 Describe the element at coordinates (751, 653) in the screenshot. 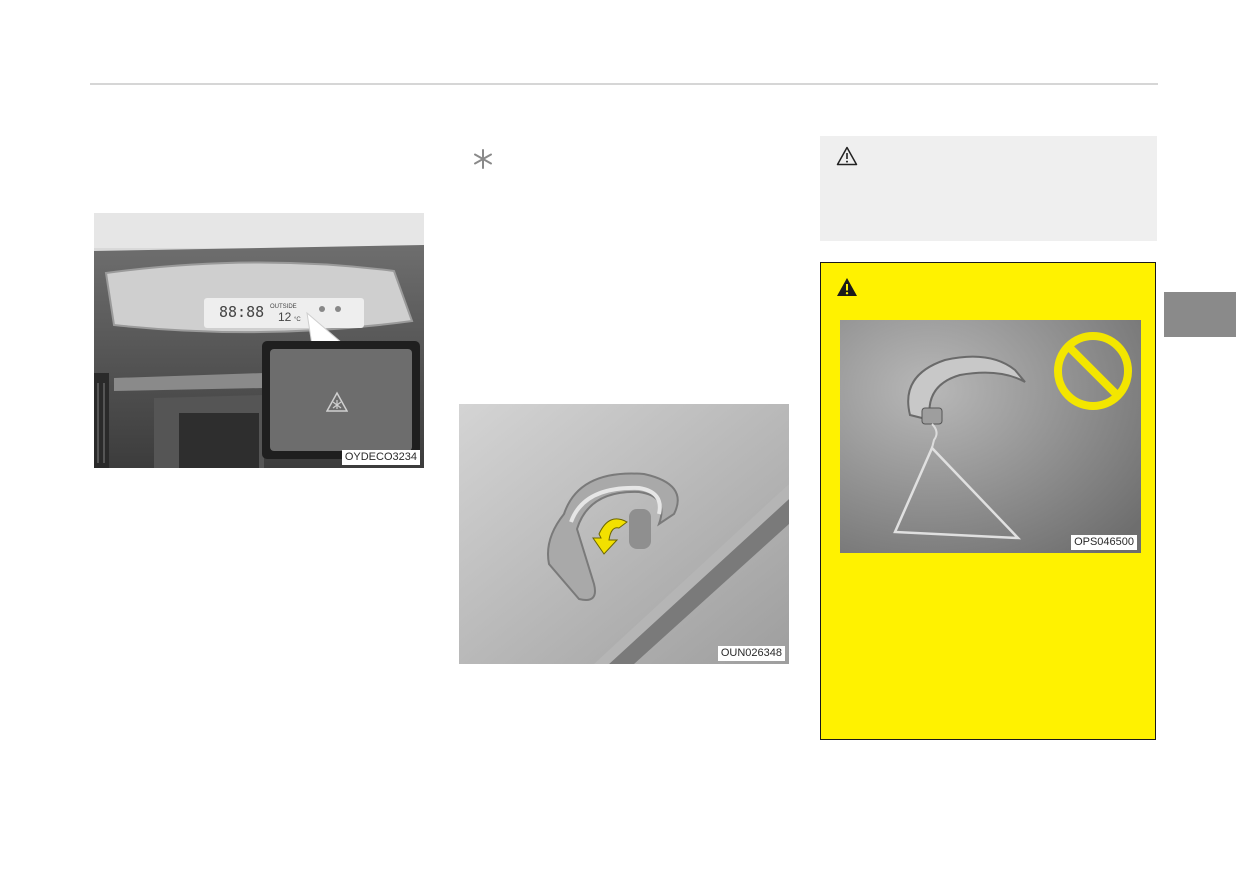

I see `figure-caption: OUN026348` at that location.